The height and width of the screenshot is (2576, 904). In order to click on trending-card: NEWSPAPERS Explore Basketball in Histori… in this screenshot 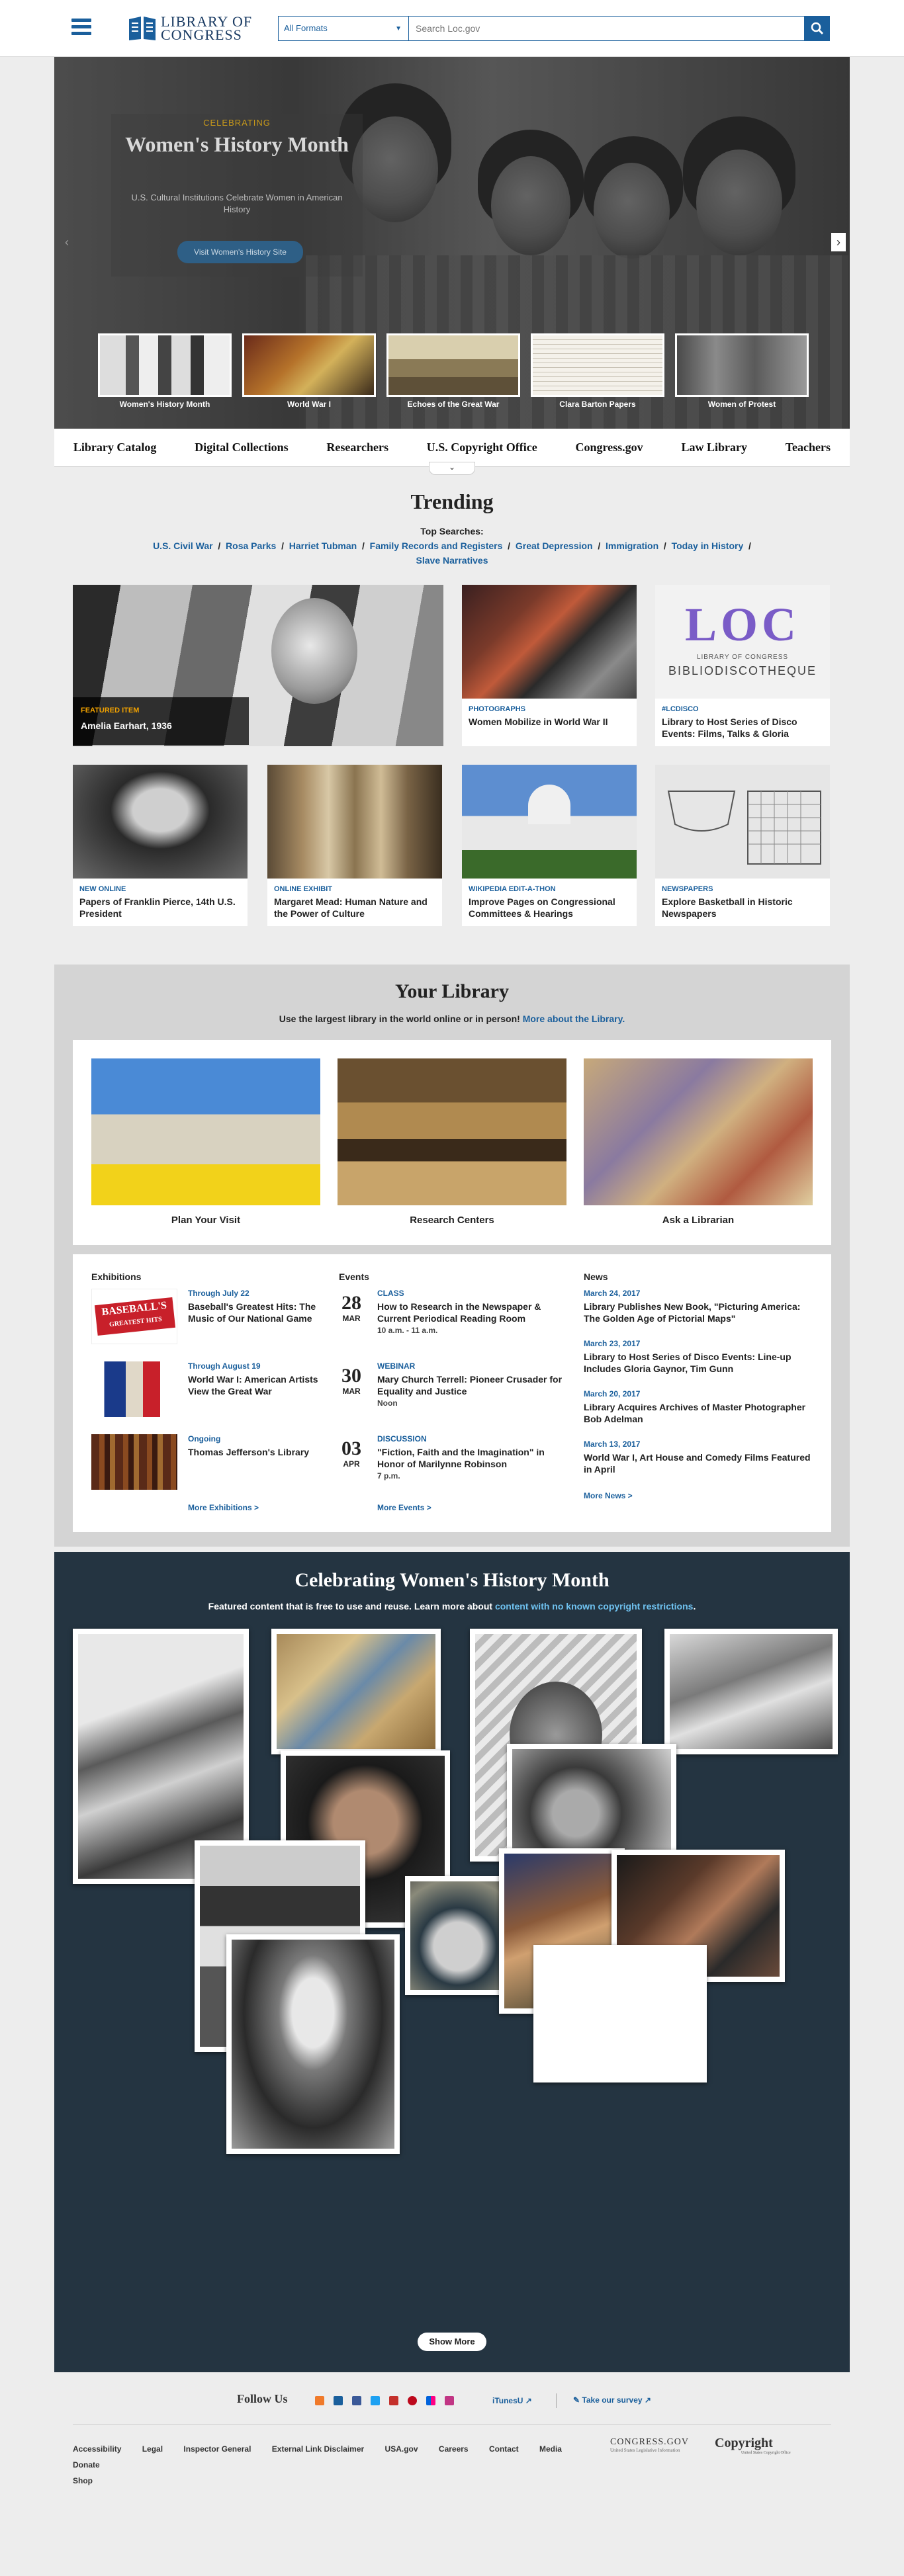, I will do `click(742, 846)`.